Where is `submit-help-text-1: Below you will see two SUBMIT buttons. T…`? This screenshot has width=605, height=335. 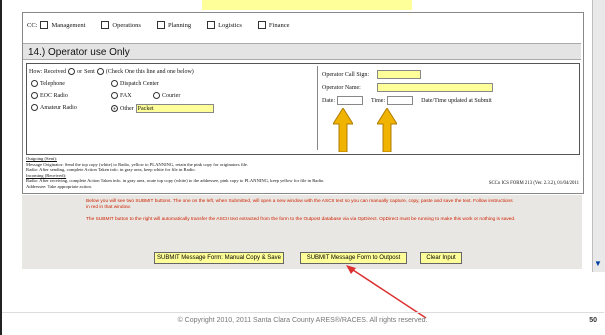 submit-help-text-1: Below you will see two SUBMIT buttons. T… is located at coordinates (299, 204).